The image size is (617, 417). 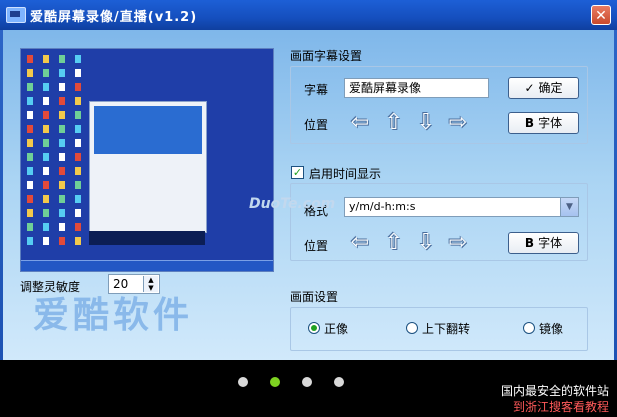 What do you see at coordinates (147, 265) in the screenshot?
I see `preview-taskbar` at bounding box center [147, 265].